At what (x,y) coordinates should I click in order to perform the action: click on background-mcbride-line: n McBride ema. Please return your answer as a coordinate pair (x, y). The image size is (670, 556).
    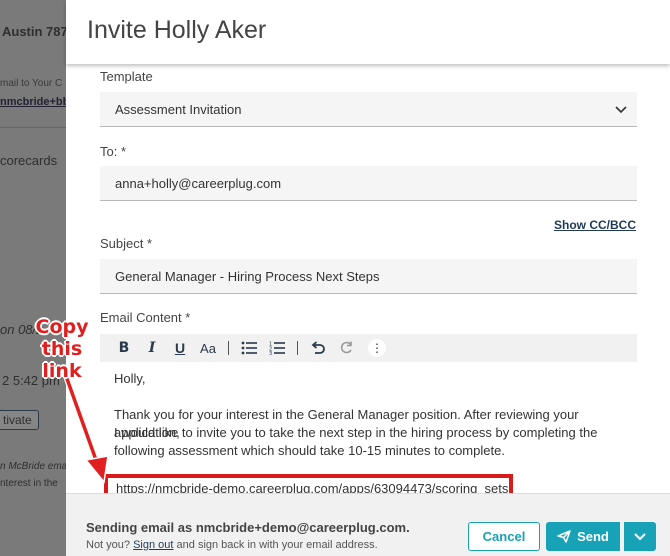
    Looking at the image, I should click on (33, 466).